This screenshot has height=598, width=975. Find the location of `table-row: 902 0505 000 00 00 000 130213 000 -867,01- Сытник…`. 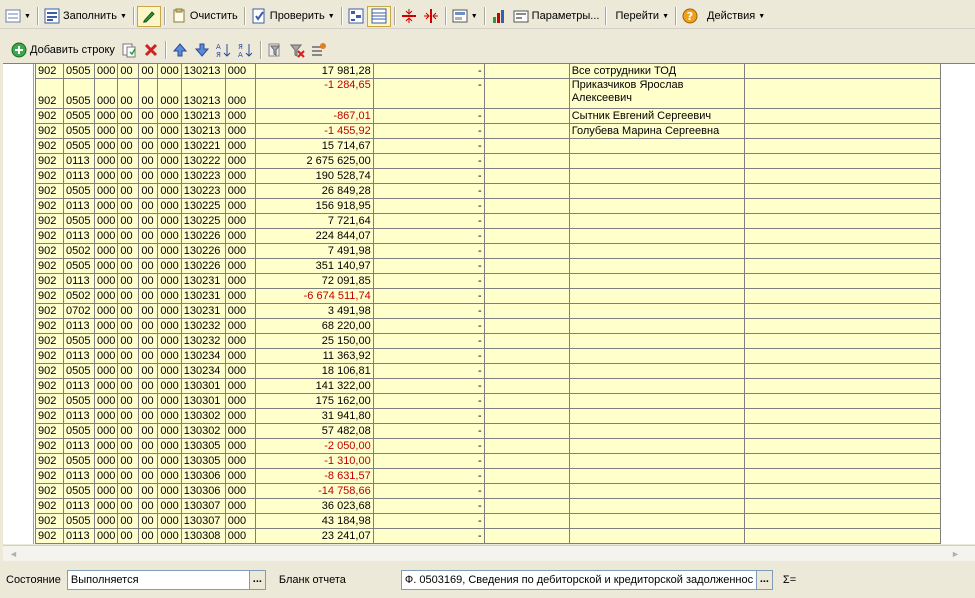

table-row: 902 0505 000 00 00 000 130213 000 -867,01- Сытник… is located at coordinates (488, 116).